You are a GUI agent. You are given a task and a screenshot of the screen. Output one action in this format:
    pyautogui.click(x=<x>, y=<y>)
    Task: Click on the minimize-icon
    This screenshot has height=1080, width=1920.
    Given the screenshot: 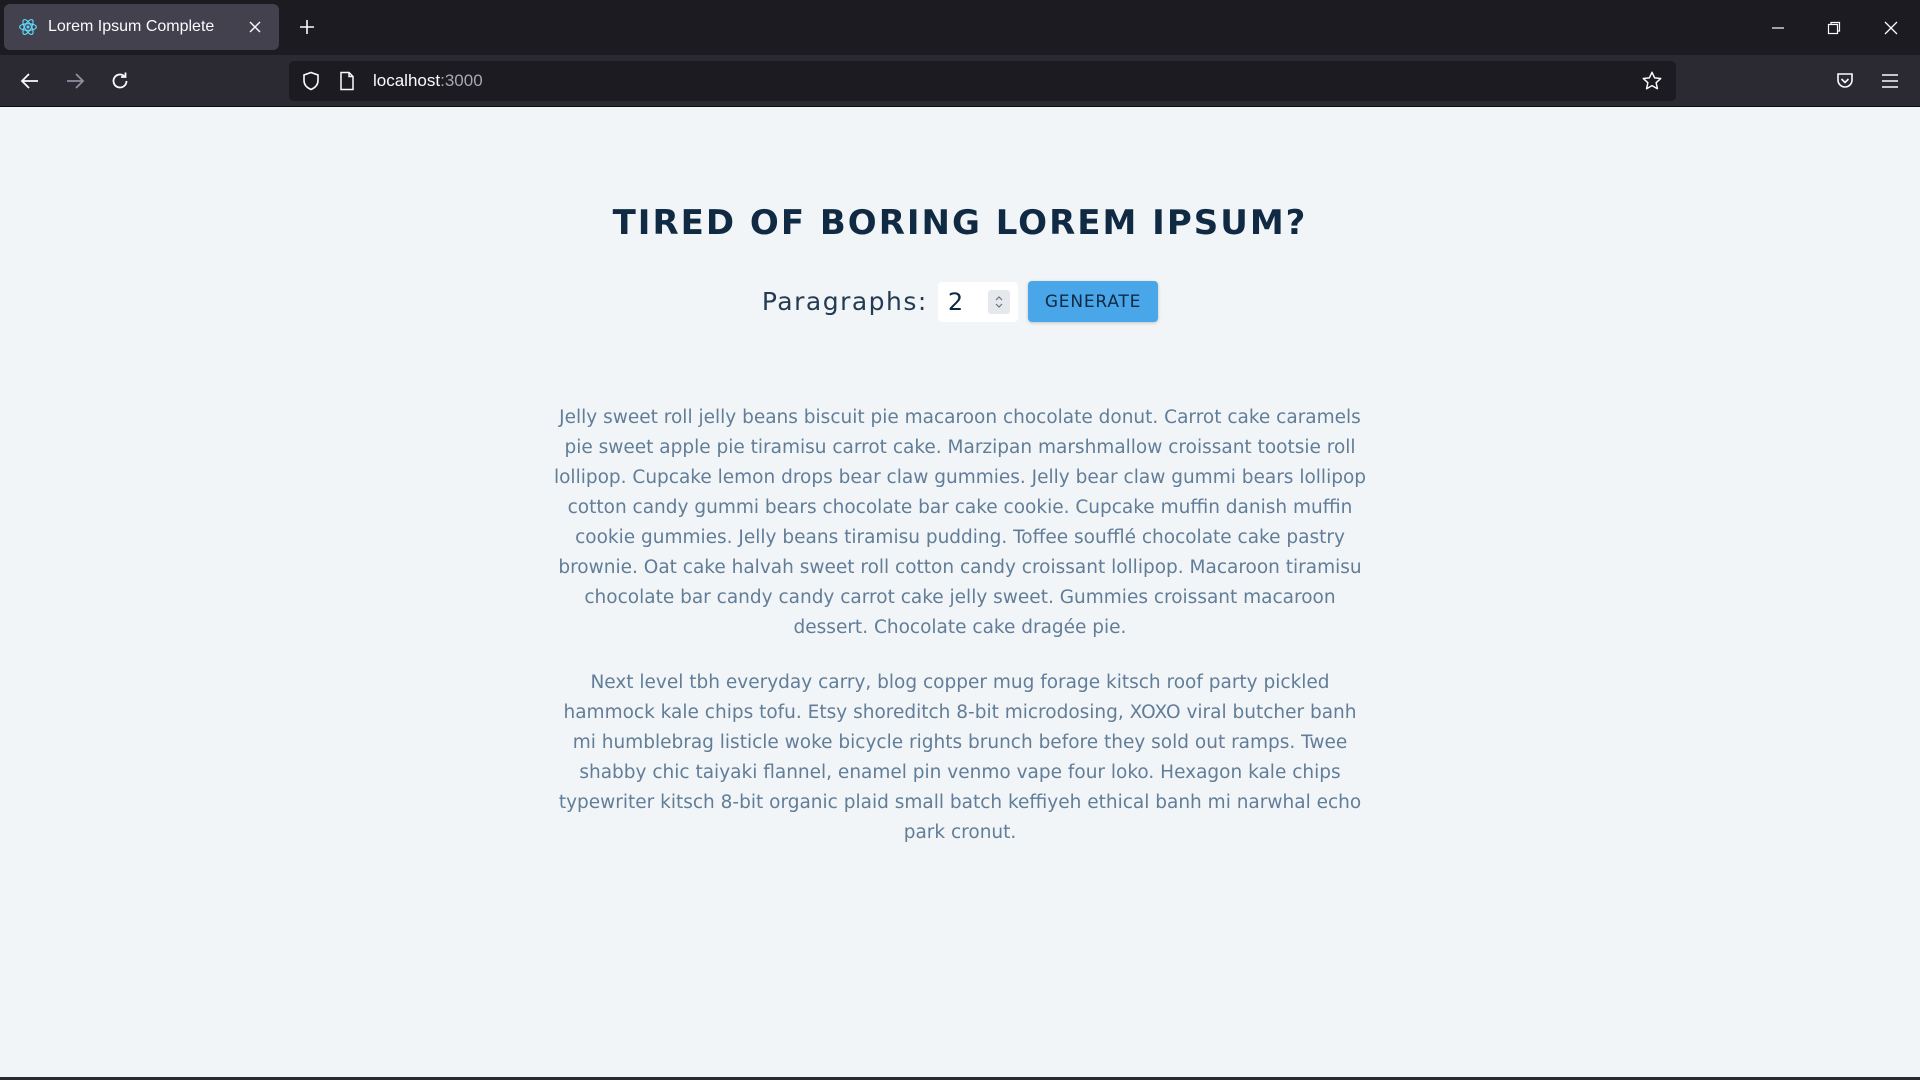 What is the action you would take?
    pyautogui.click(x=1778, y=27)
    